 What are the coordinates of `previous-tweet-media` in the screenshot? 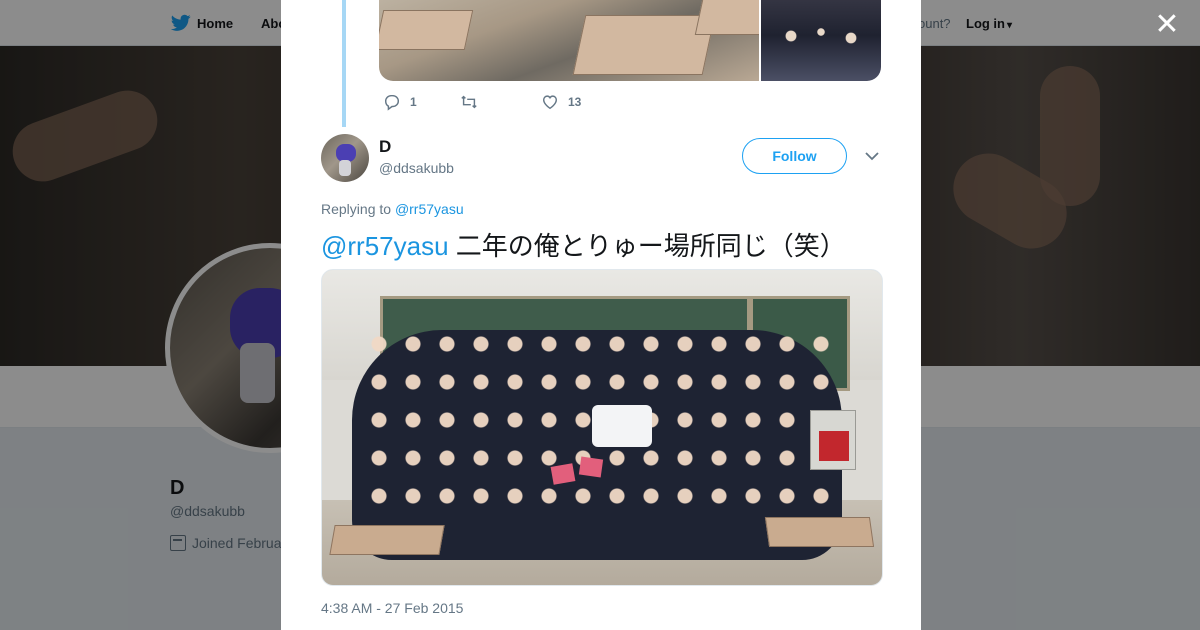 It's located at (630, 40).